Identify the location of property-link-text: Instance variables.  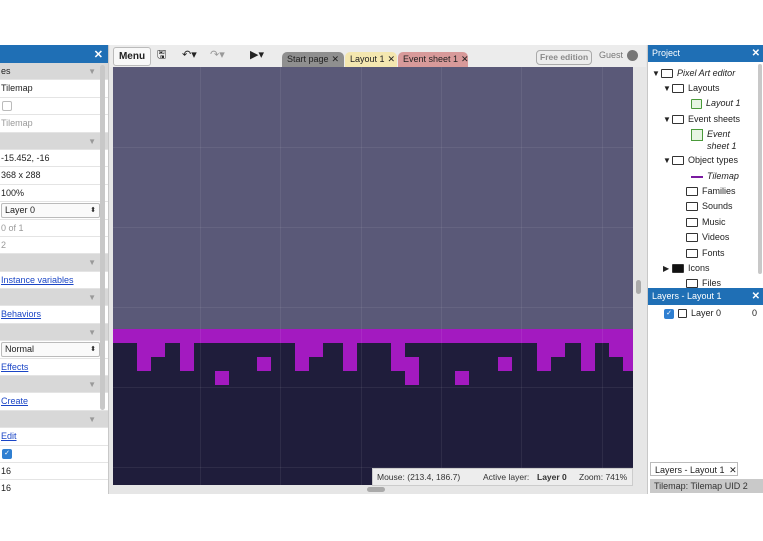
(37, 280).